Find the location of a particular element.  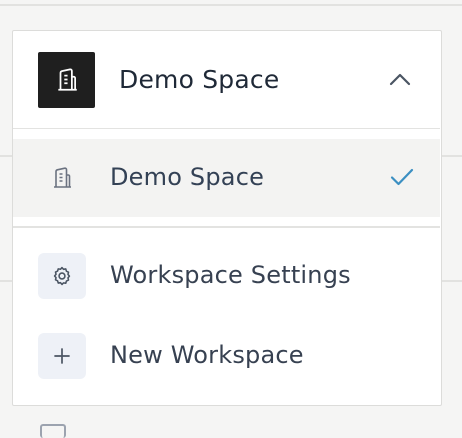

workspace-option-icon is located at coordinates (62, 178).